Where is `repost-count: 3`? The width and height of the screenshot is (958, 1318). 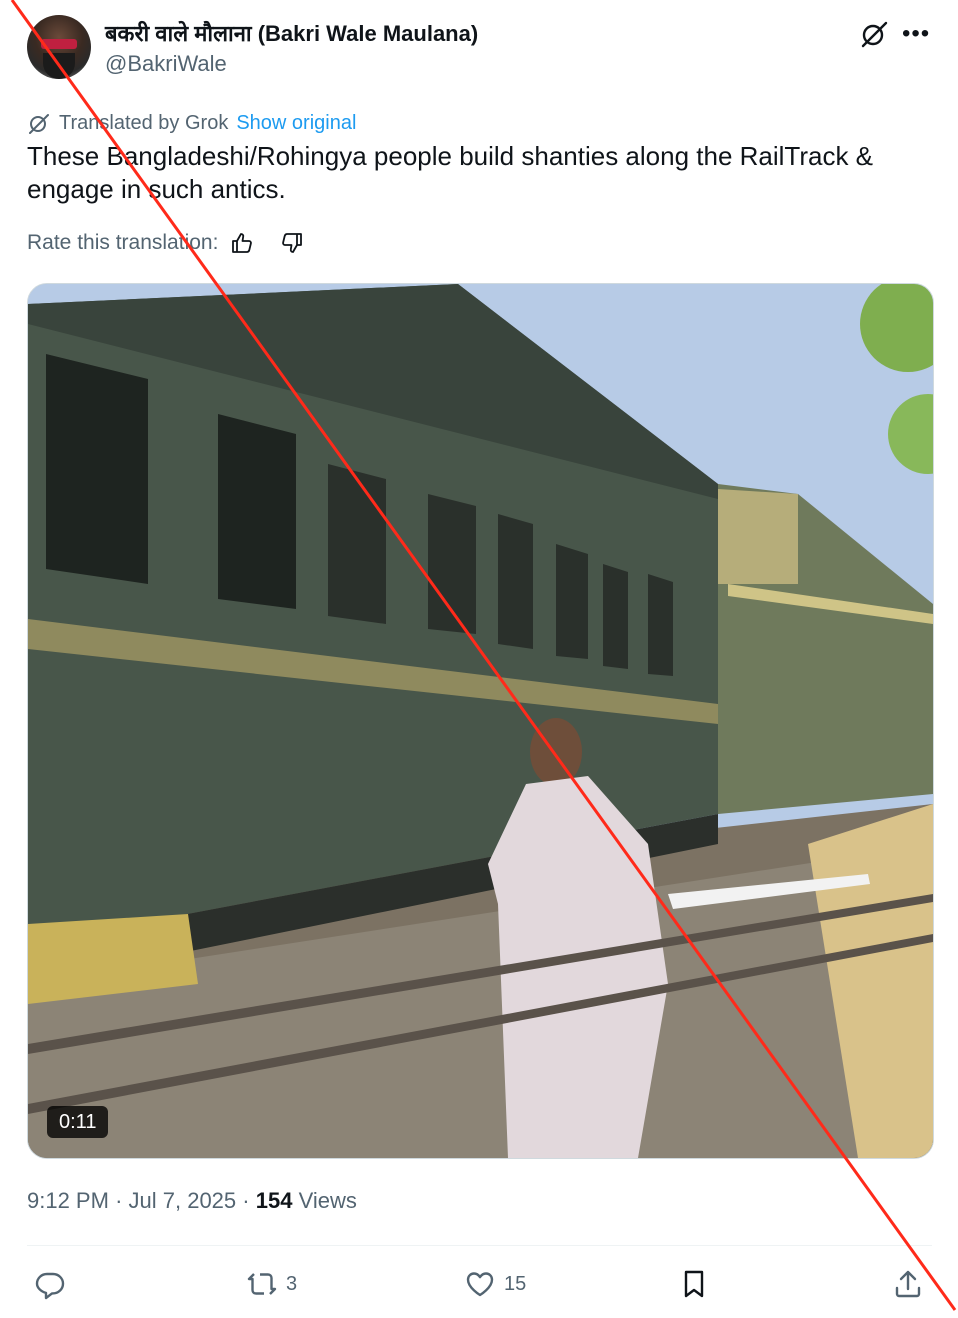
repost-count: 3 is located at coordinates (292, 1283).